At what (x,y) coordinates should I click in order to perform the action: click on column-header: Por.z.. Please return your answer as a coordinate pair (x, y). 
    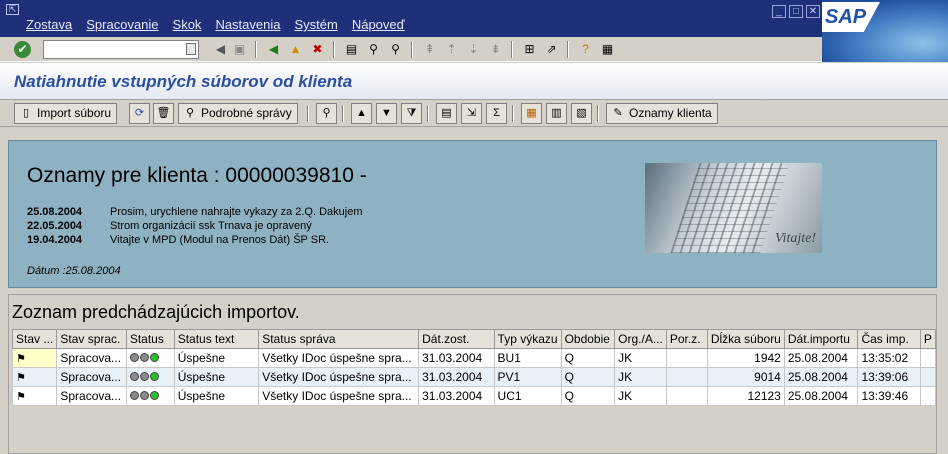
    Looking at the image, I should click on (686, 339).